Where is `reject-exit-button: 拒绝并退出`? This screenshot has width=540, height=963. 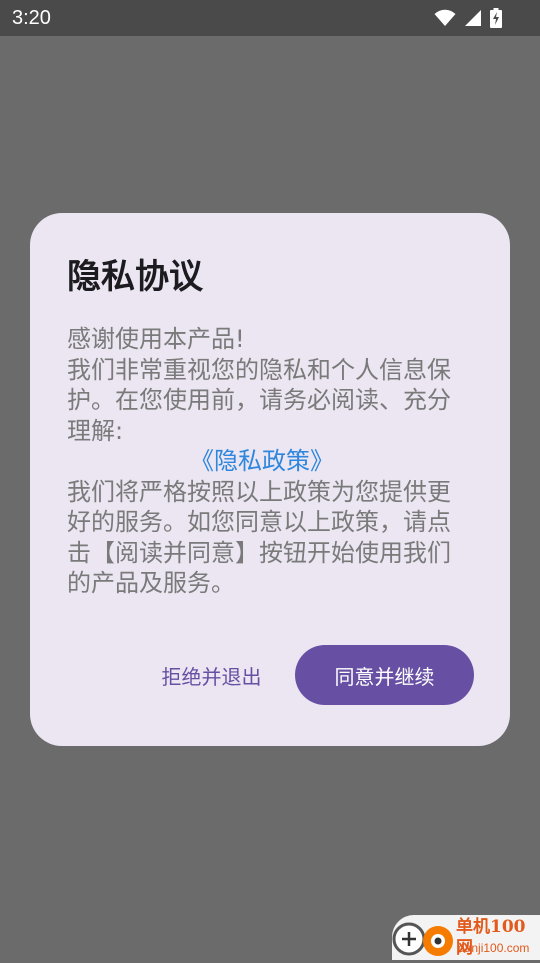 reject-exit-button: 拒绝并退出 is located at coordinates (211, 675).